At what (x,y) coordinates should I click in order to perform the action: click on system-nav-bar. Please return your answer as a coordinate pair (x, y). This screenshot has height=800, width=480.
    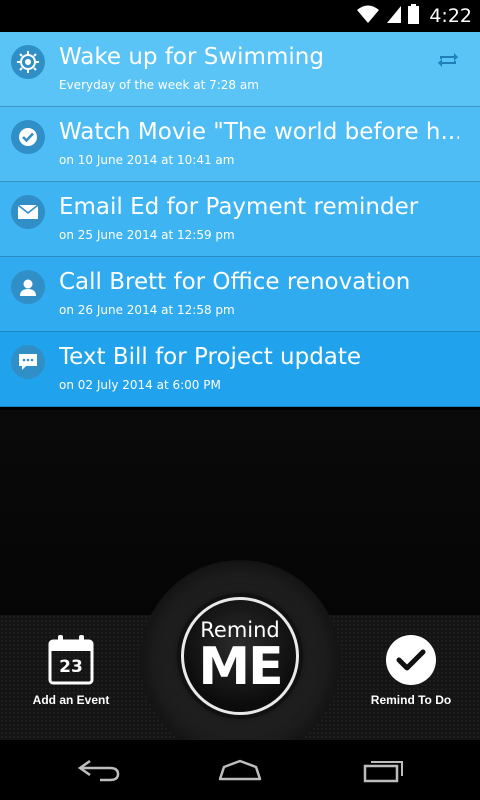
    Looking at the image, I should click on (240, 770).